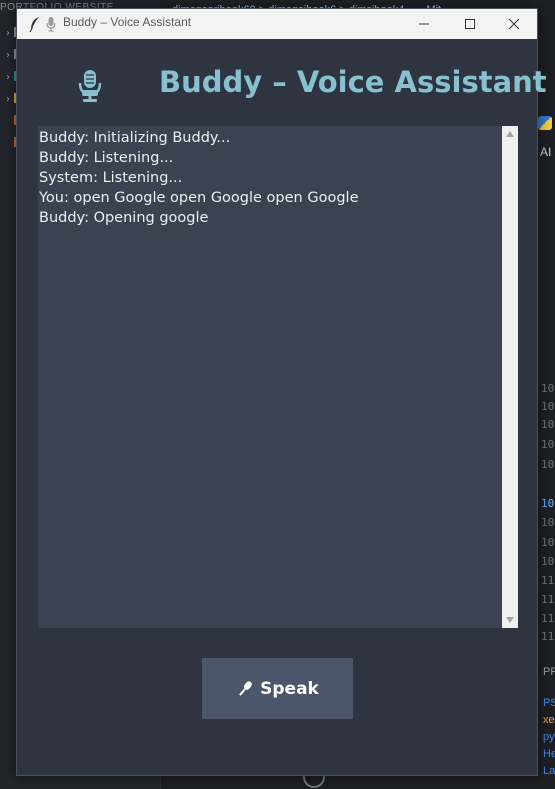  I want to click on python-icon, so click(545, 123).